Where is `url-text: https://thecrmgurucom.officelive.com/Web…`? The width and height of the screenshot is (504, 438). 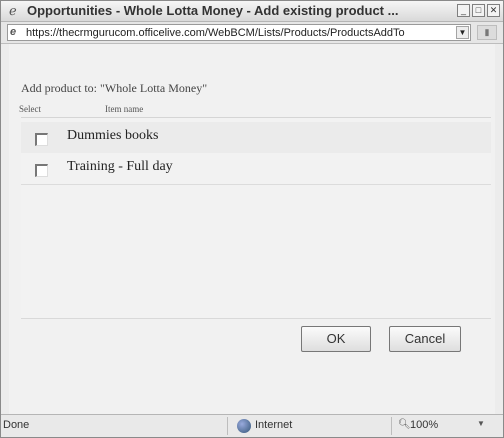
url-text: https://thecrmgurucom.officelive.com/Web… is located at coordinates (215, 33).